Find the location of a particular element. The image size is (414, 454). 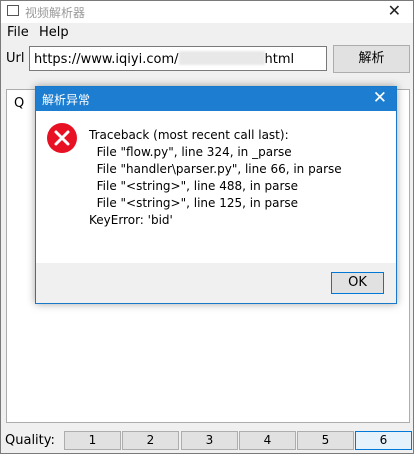

quality-button-5: 5 is located at coordinates (325, 440).